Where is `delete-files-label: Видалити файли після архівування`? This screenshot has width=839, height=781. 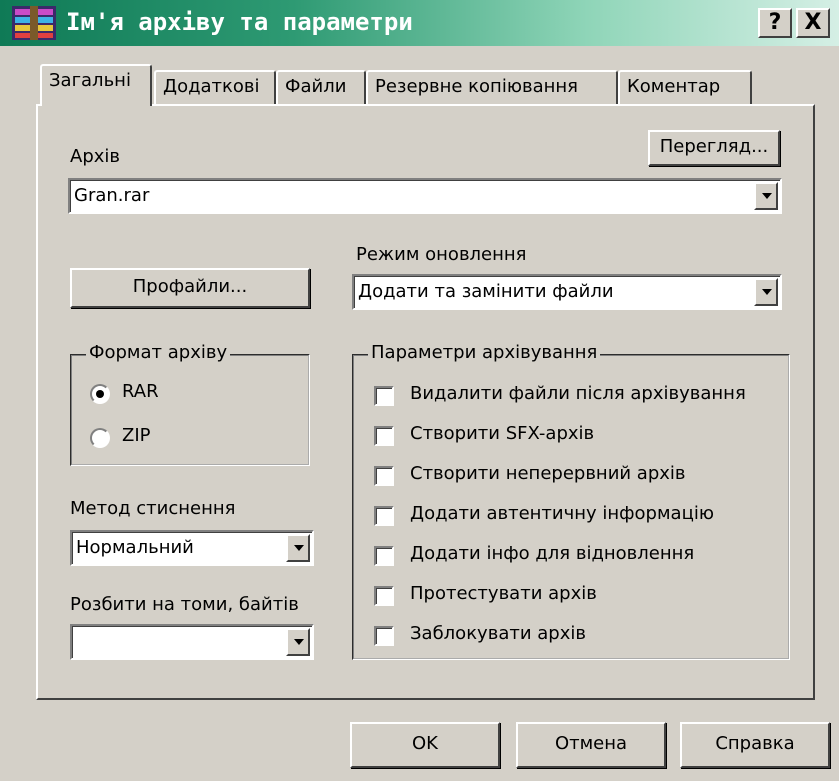 delete-files-label: Видалити файли після архівування is located at coordinates (578, 393).